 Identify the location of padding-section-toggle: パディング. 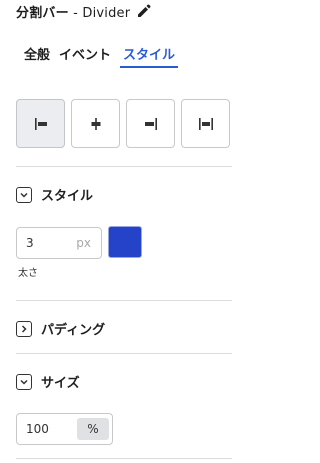
(60, 328).